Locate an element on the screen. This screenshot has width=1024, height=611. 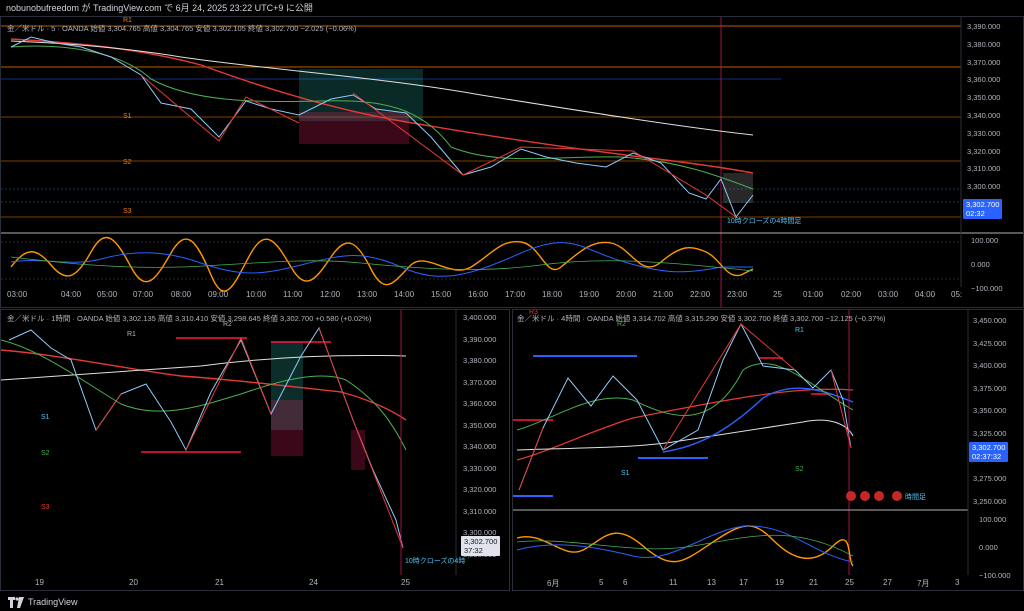
level-label-s1-1h: S1 is located at coordinates (45, 417).